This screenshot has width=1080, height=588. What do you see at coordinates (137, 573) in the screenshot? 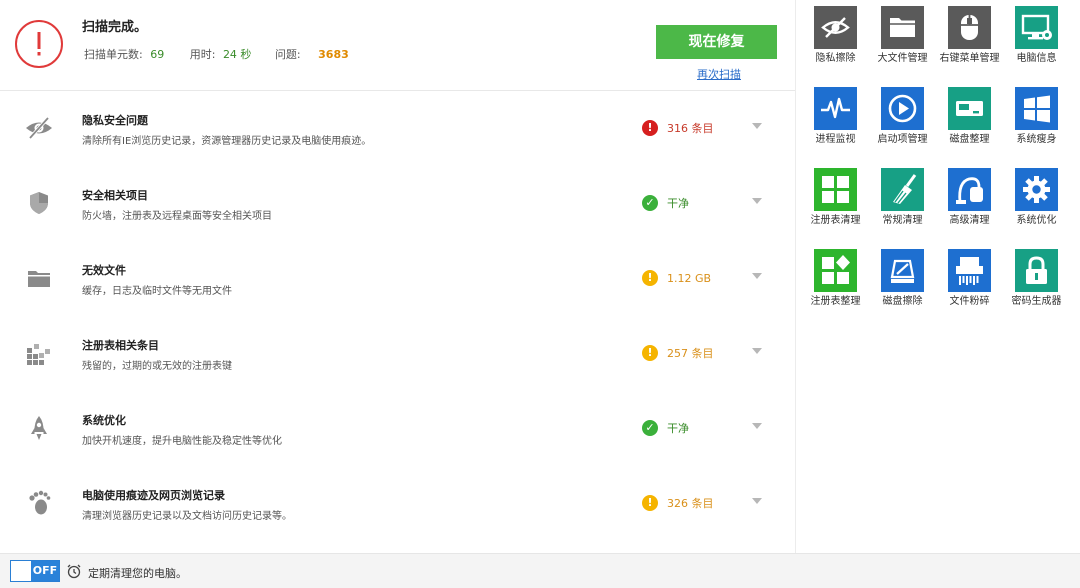
I see `schedule-text: 定期清理您的电脑。` at bounding box center [137, 573].